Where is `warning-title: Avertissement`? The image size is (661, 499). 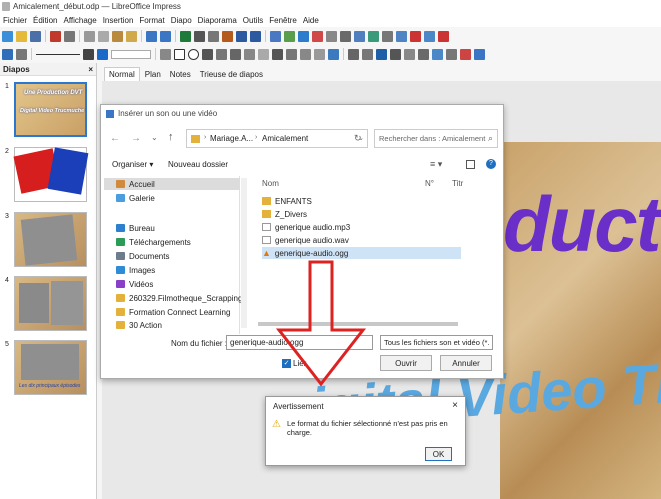
warning-title: Avertissement is located at coordinates (298, 406).